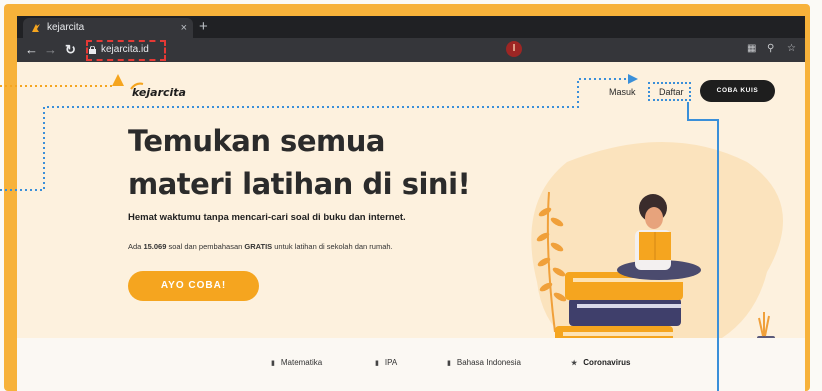 The image size is (822, 391). What do you see at coordinates (737, 91) in the screenshot?
I see `coba-kuis-button: COBA KUIS` at bounding box center [737, 91].